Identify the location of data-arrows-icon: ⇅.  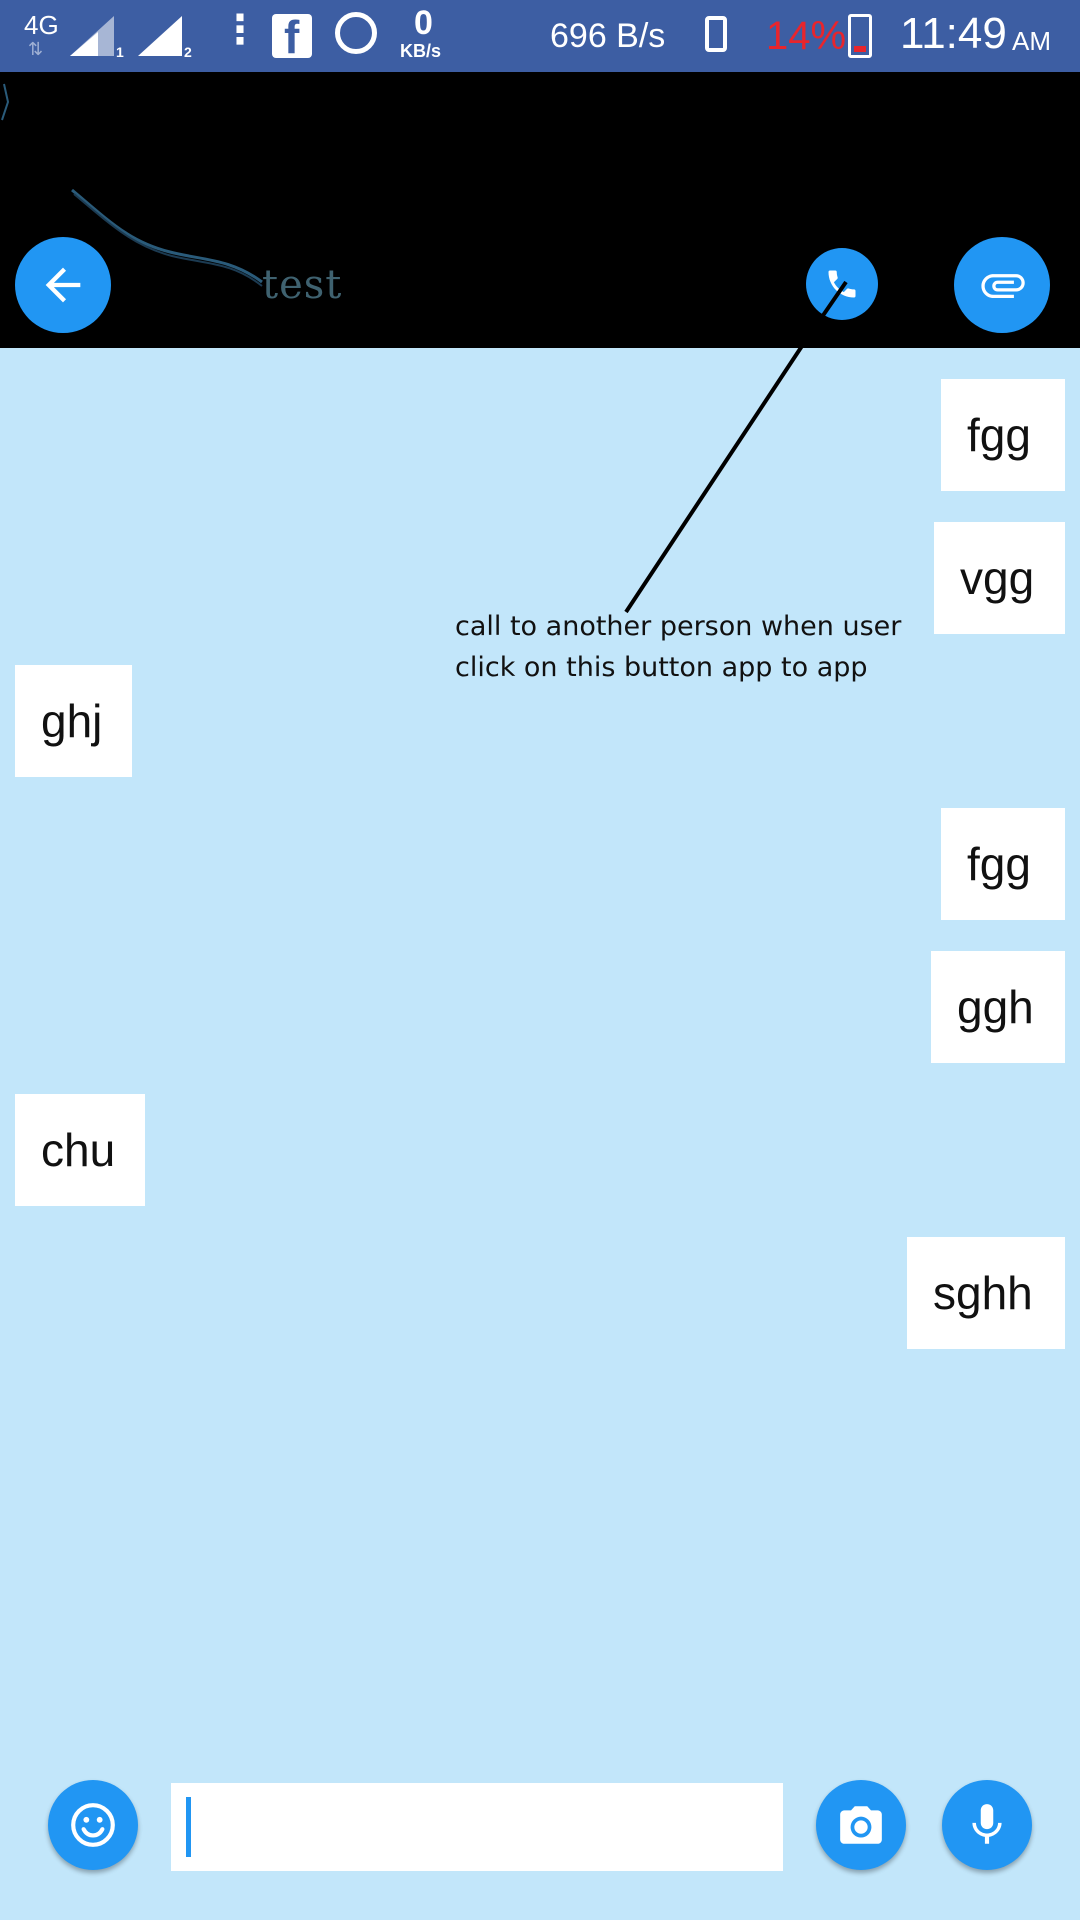
(36, 49).